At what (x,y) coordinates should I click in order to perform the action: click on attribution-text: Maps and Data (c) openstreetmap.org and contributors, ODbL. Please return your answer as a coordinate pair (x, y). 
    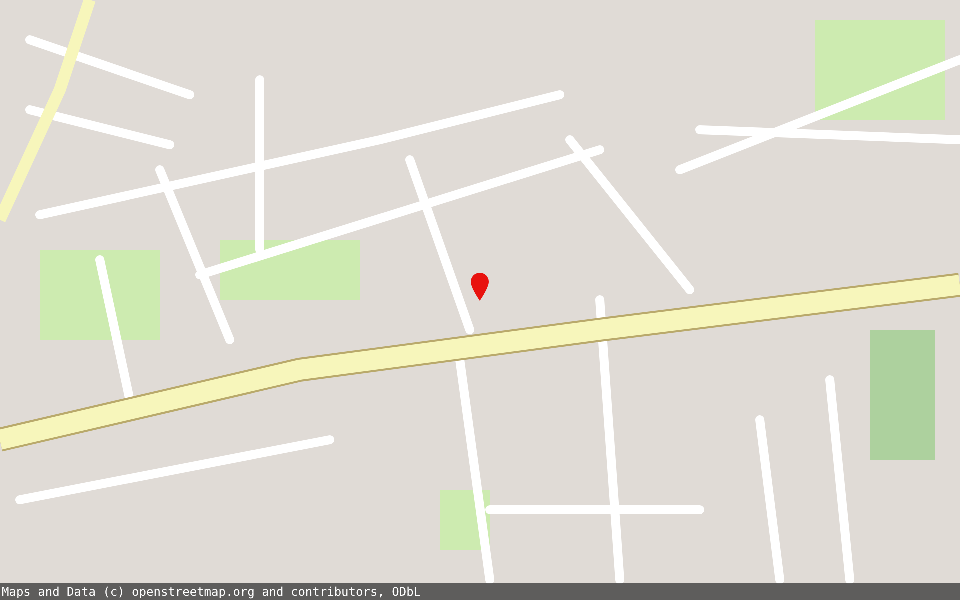
    Looking at the image, I should click on (212, 591).